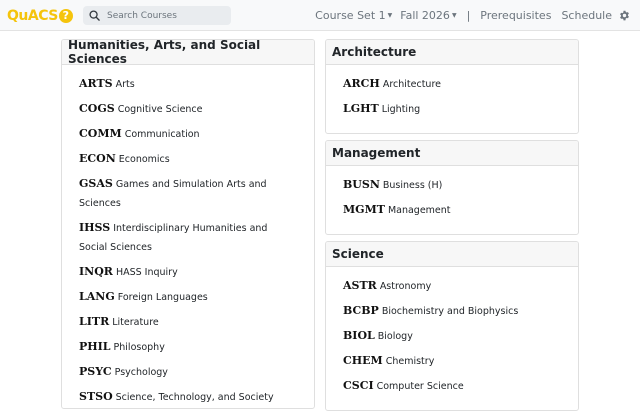  I want to click on department-item-psyc: PSYC Psychology, so click(188, 372).